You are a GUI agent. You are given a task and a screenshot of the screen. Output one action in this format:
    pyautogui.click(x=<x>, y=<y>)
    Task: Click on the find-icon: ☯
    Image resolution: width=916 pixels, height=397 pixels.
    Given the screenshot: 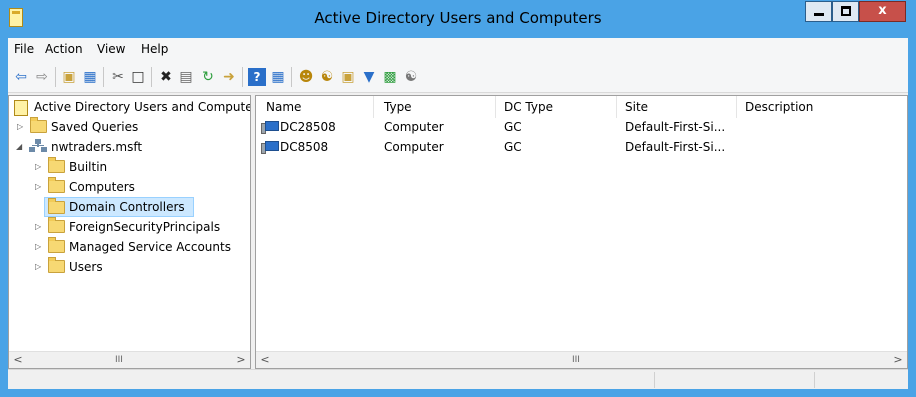 What is the action you would take?
    pyautogui.click(x=411, y=77)
    